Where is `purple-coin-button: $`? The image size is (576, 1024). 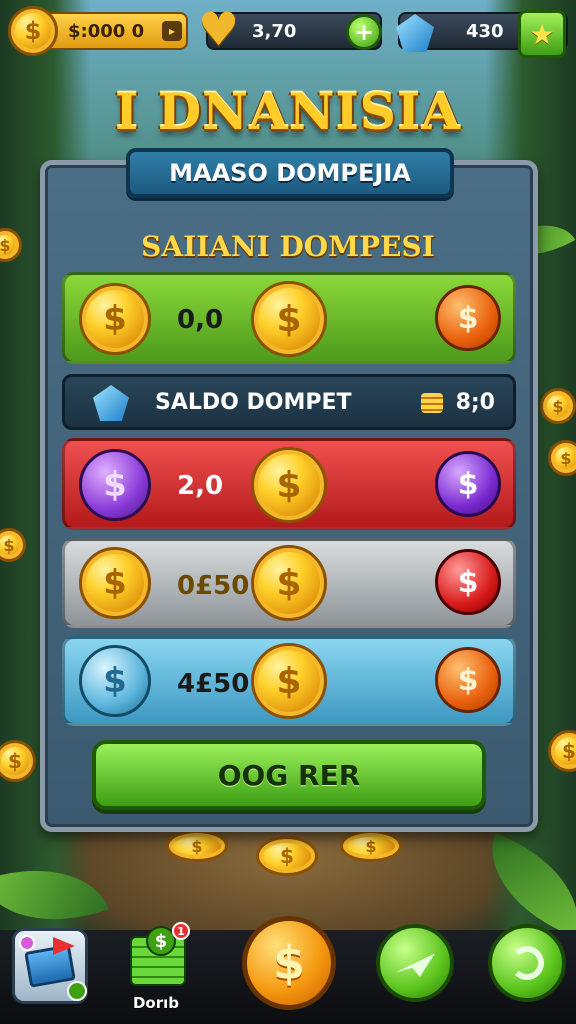 purple-coin-button: $ is located at coordinates (468, 484).